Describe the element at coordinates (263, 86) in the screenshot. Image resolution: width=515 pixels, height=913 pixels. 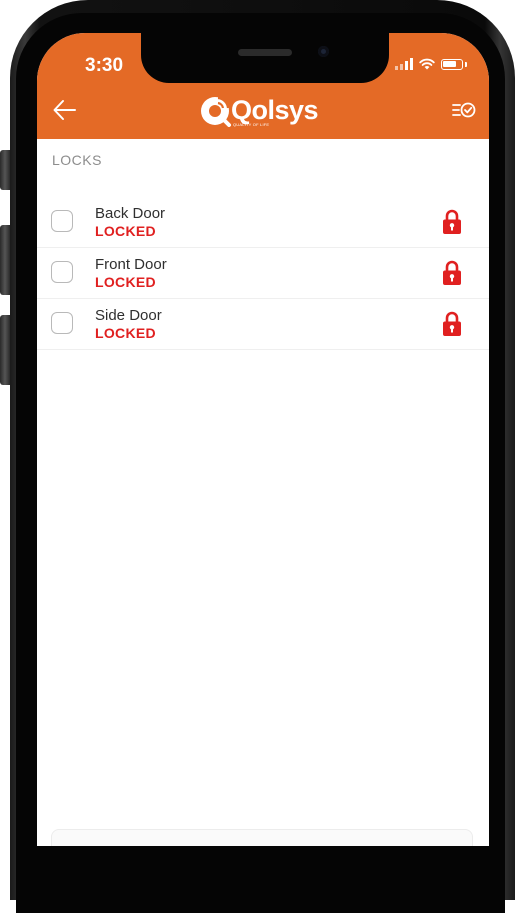
I see `app-header: 3:30 Qolsys QUALITY OF LIFE` at that location.